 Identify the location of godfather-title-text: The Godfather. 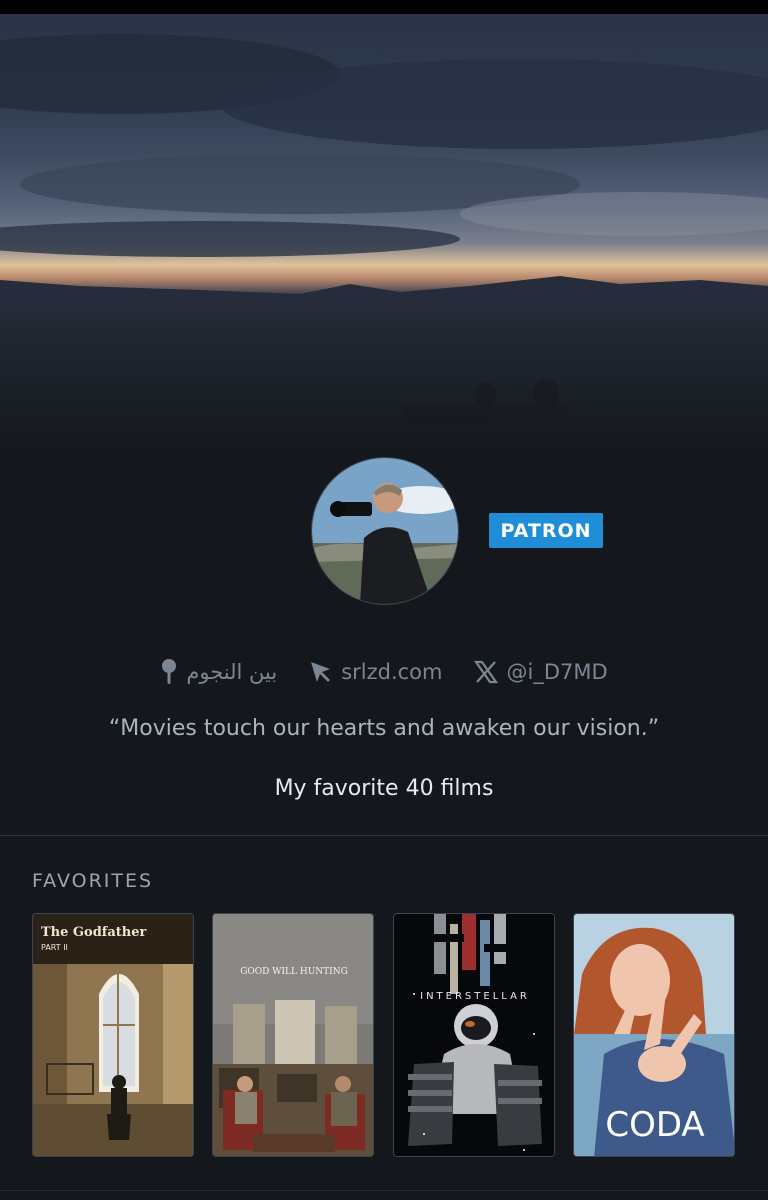
(94, 932).